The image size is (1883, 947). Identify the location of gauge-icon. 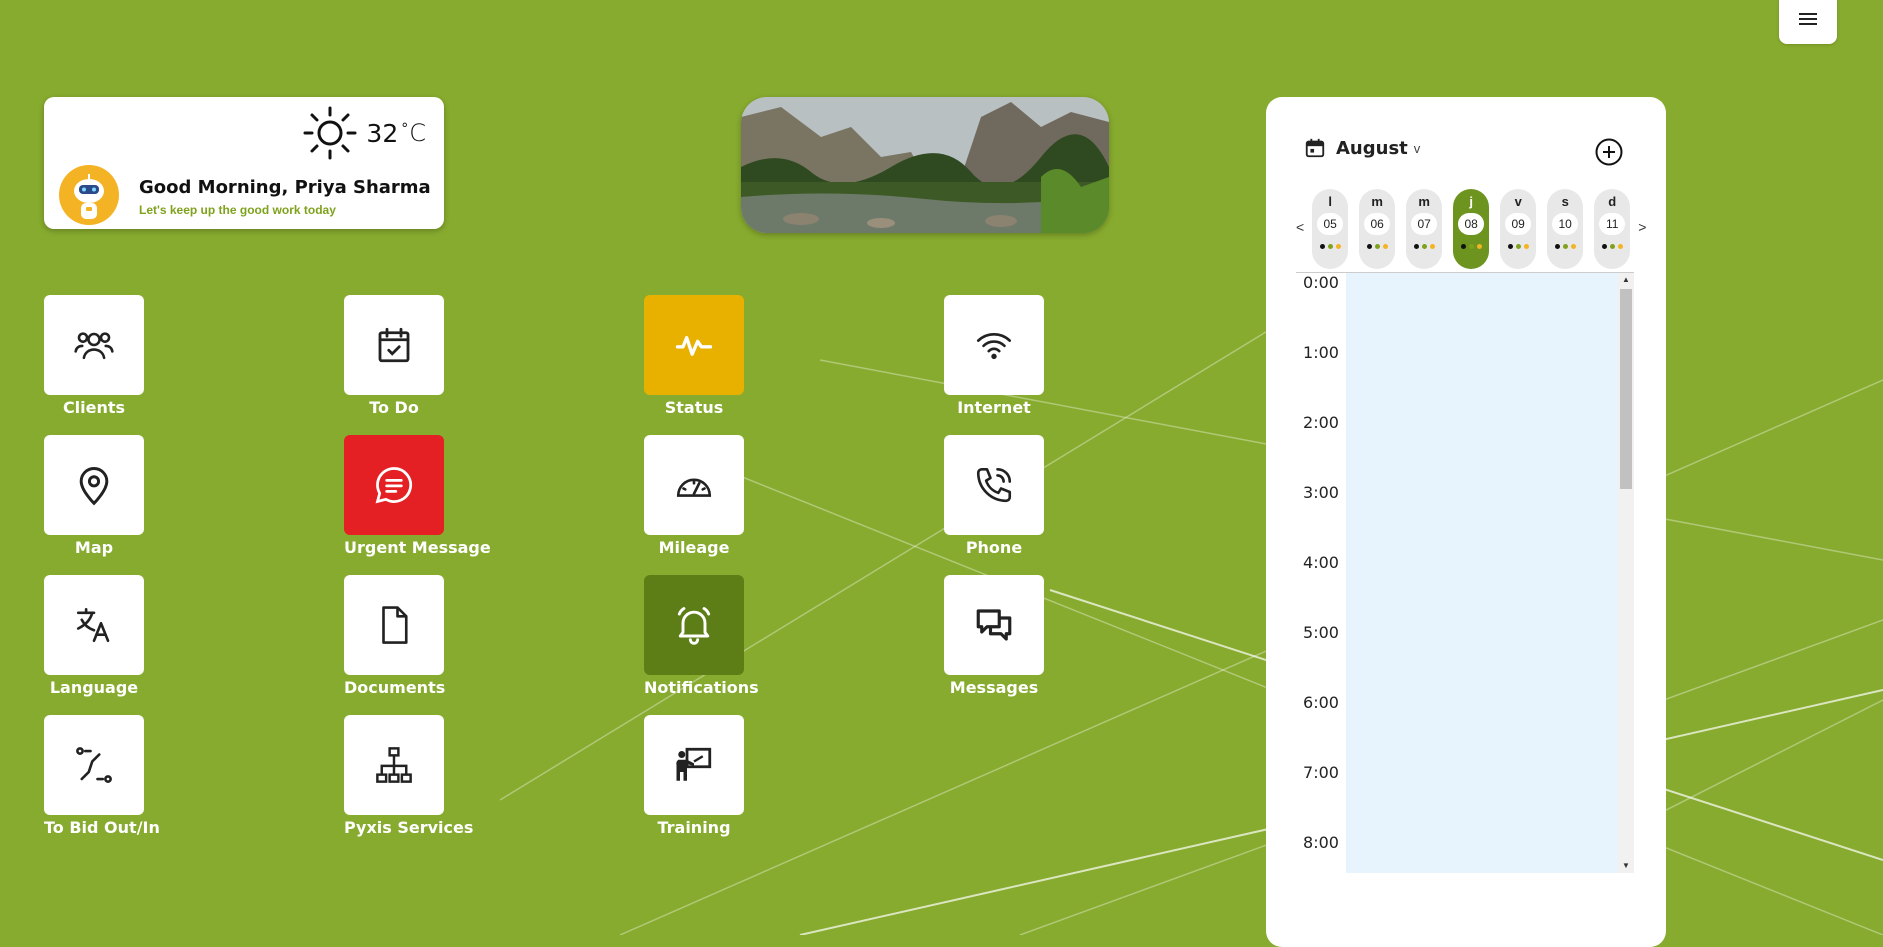
(694, 487).